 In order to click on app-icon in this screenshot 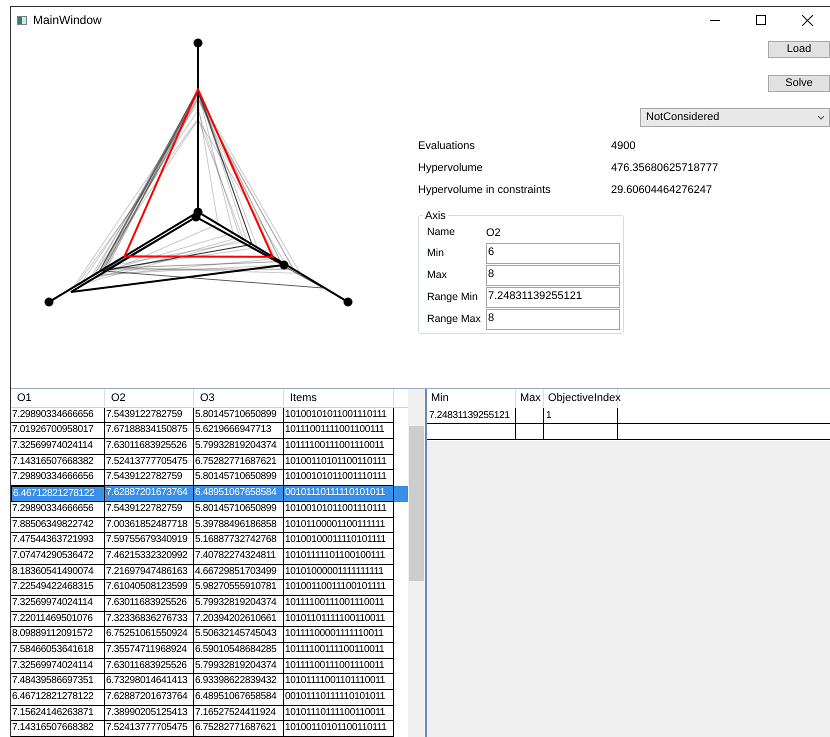, I will do `click(22, 20)`.